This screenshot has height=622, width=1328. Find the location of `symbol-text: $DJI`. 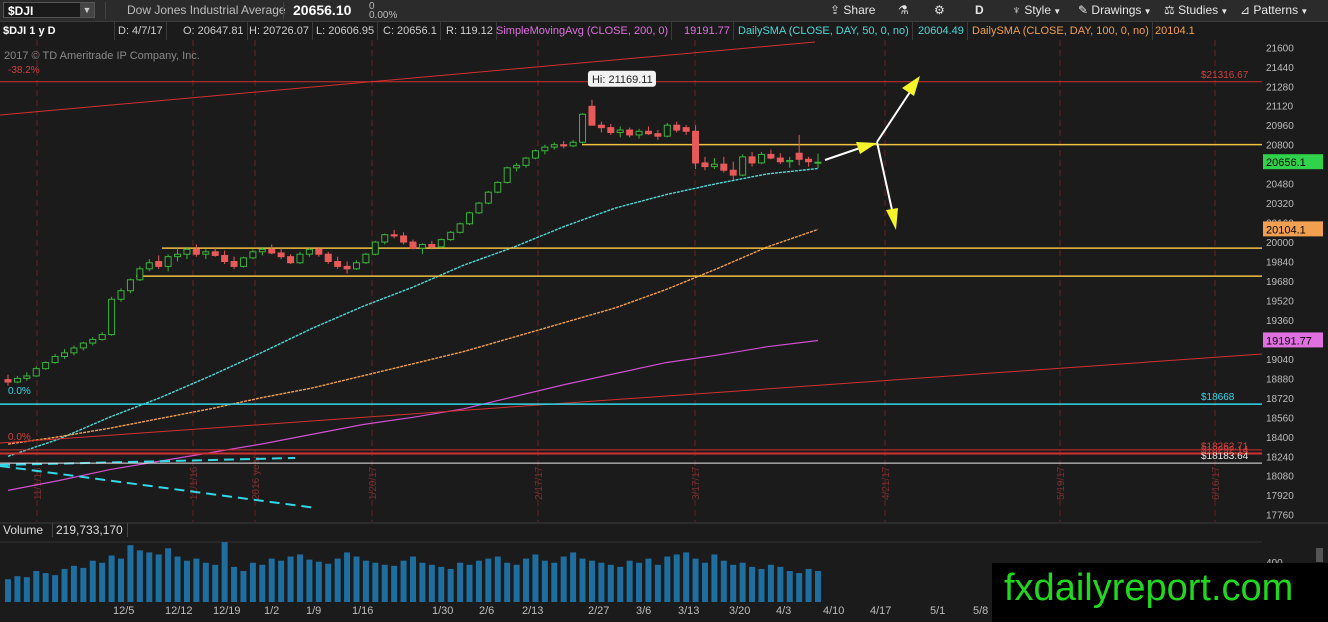

symbol-text: $DJI is located at coordinates (21, 11).